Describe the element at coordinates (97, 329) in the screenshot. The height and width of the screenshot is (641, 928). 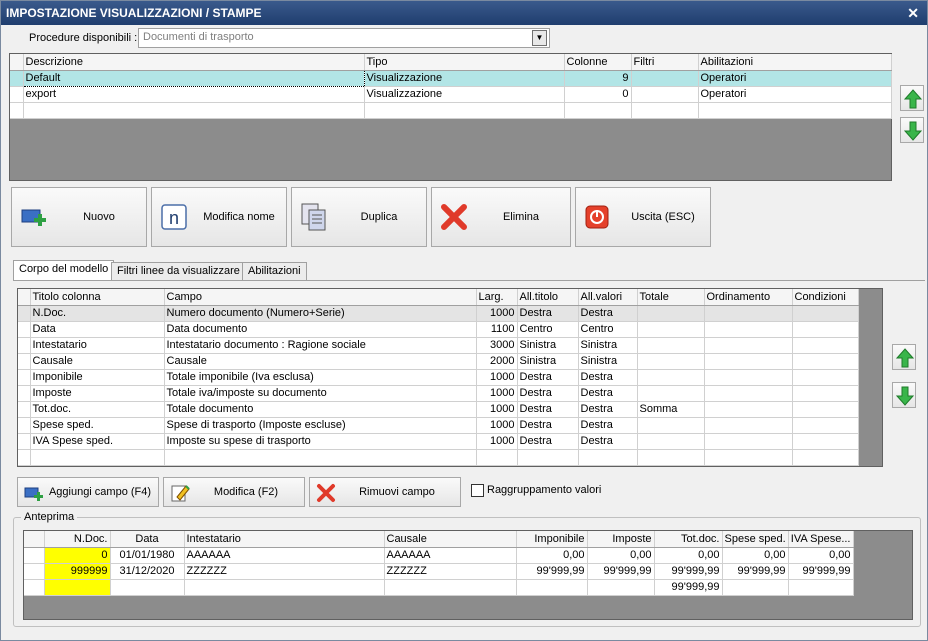
I see `table-cell: Data` at that location.